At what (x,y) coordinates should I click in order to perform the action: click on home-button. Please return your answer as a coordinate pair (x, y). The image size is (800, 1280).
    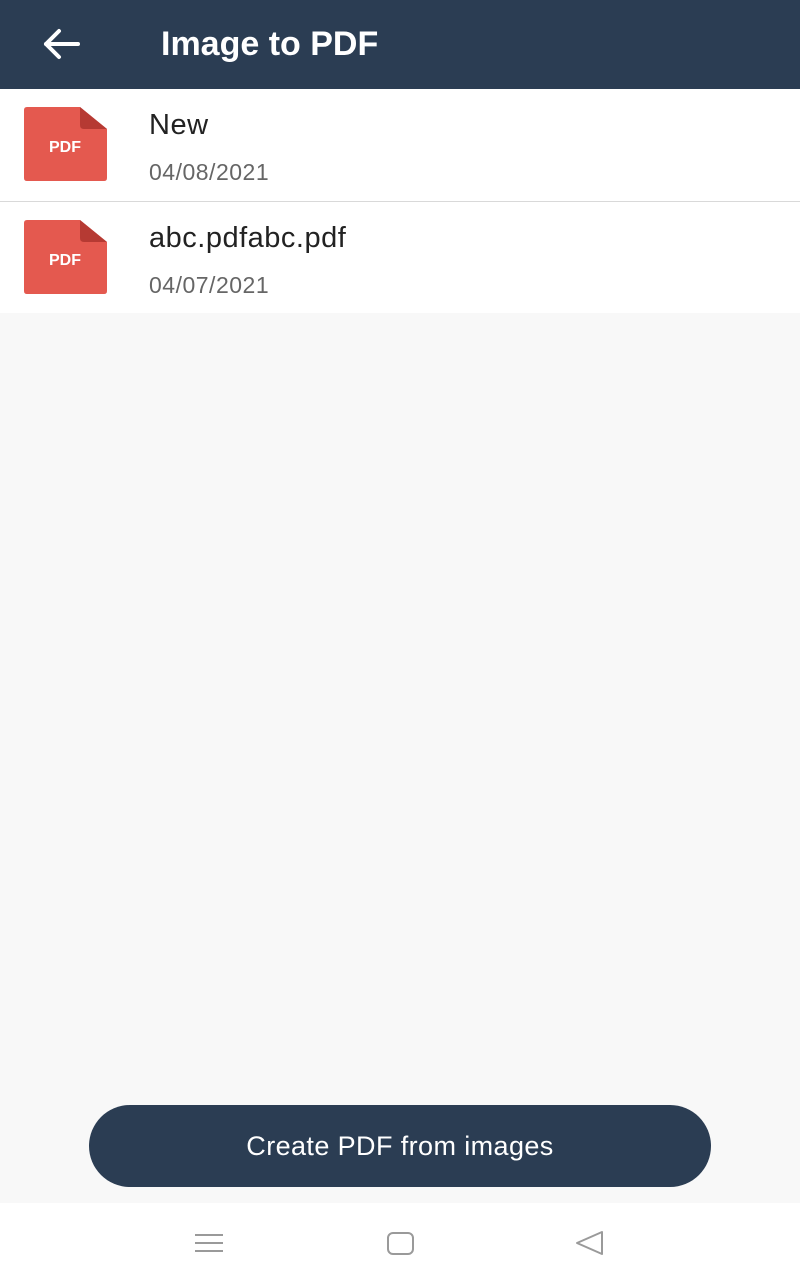
    Looking at the image, I should click on (400, 1244).